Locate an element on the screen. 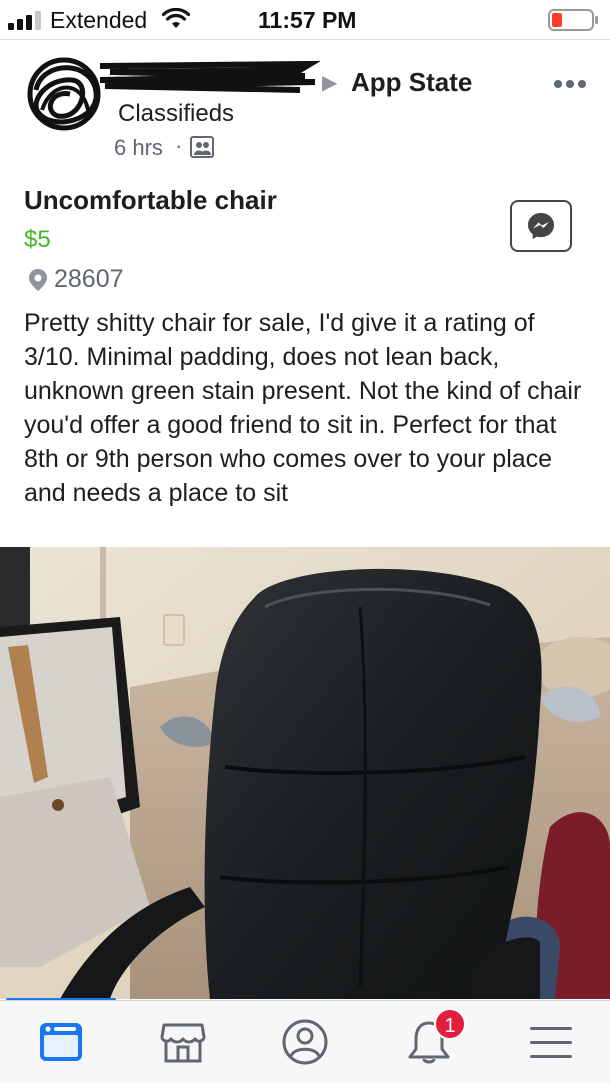 Image resolution: width=610 pixels, height=1083 pixels. wifi-icon is located at coordinates (176, 18).